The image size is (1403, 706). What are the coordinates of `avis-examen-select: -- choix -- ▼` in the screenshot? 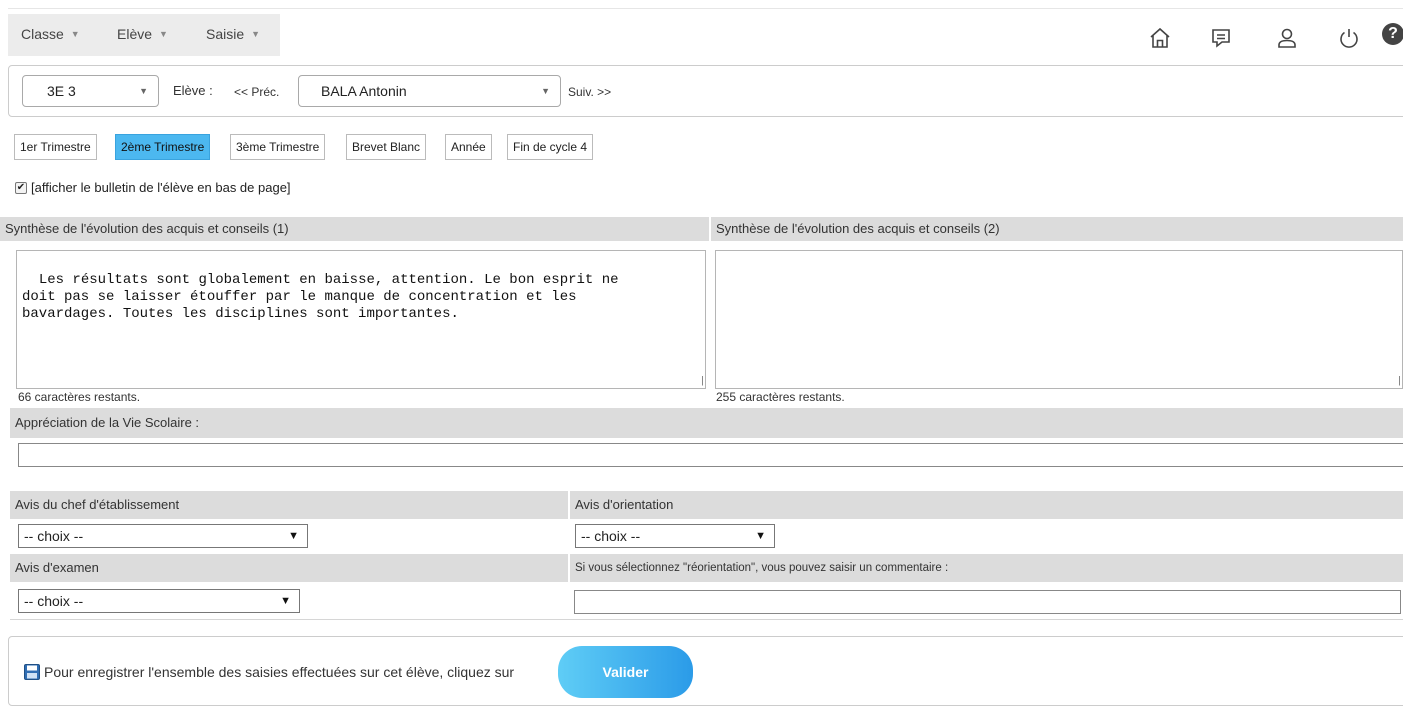 It's located at (159, 601).